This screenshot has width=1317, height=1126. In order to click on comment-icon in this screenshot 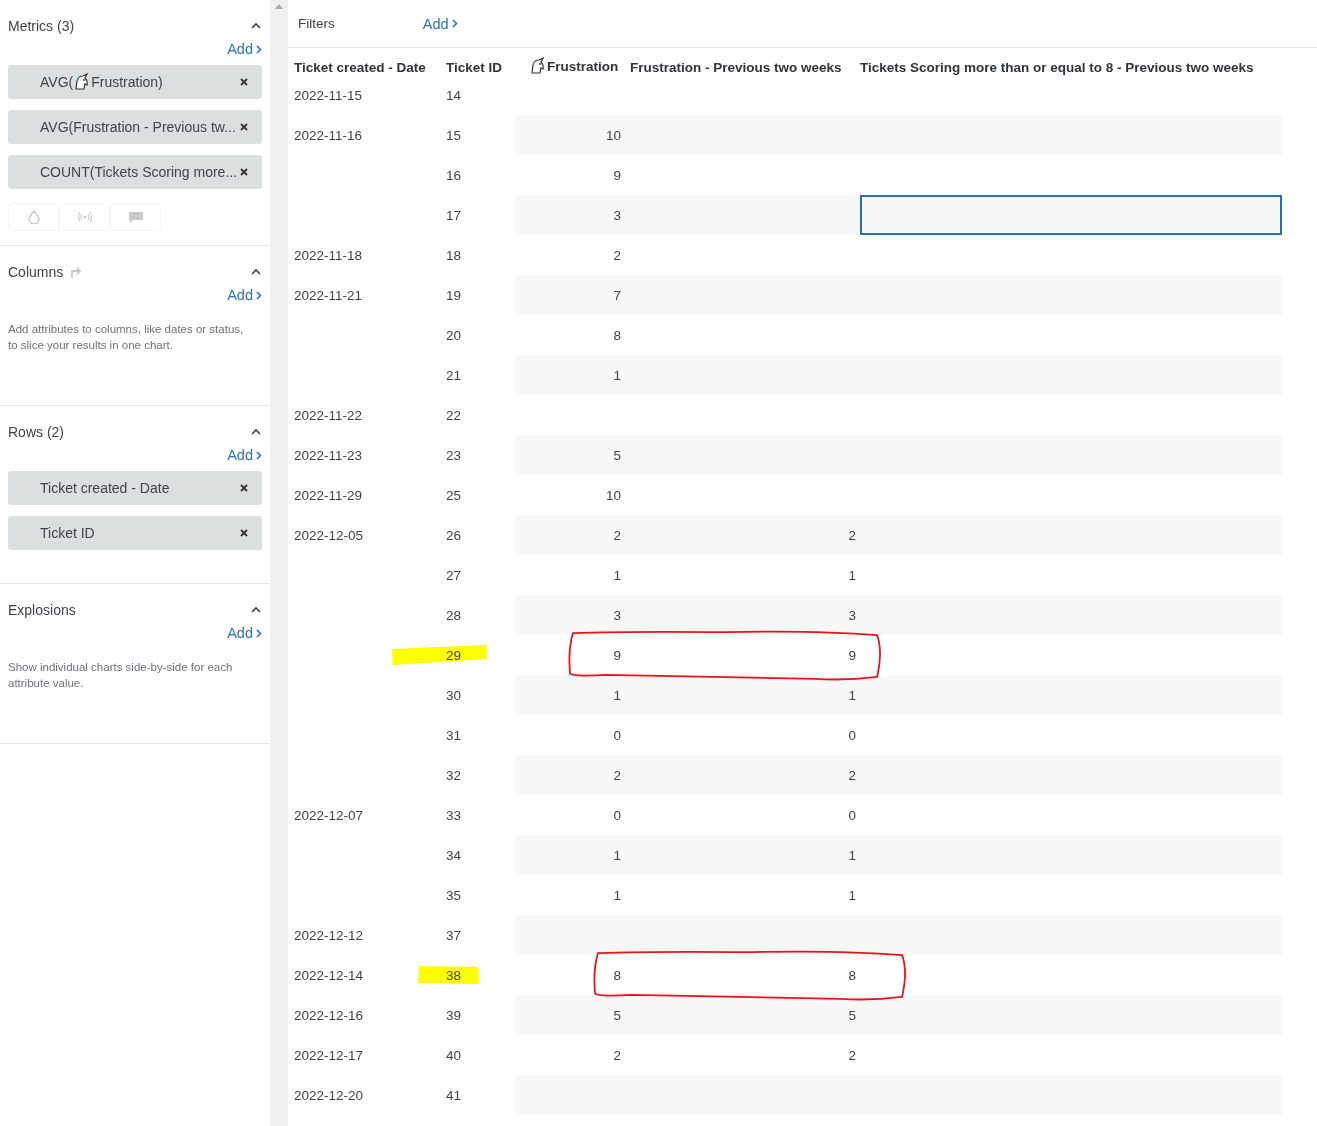, I will do `click(135, 217)`.